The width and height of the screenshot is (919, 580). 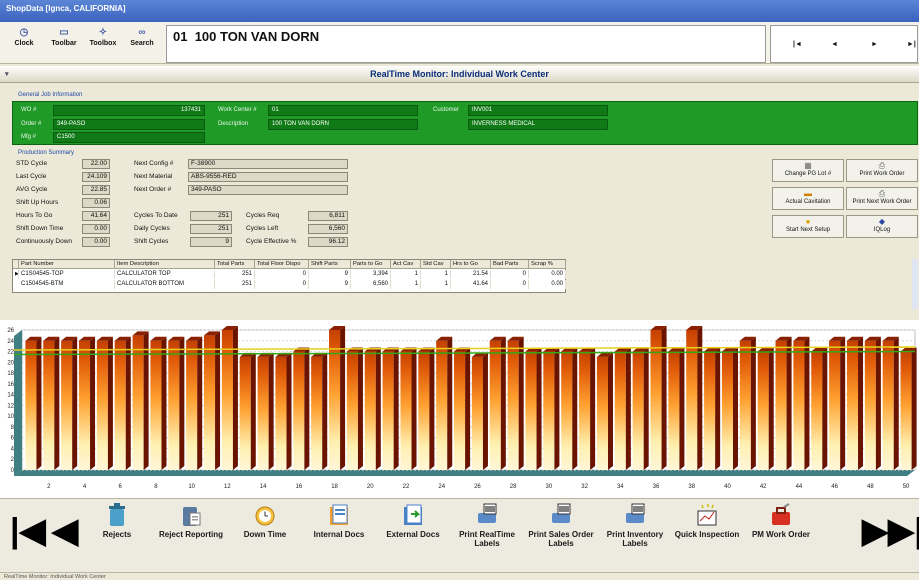 What do you see at coordinates (192, 516) in the screenshot?
I see `reject-report-icon` at bounding box center [192, 516].